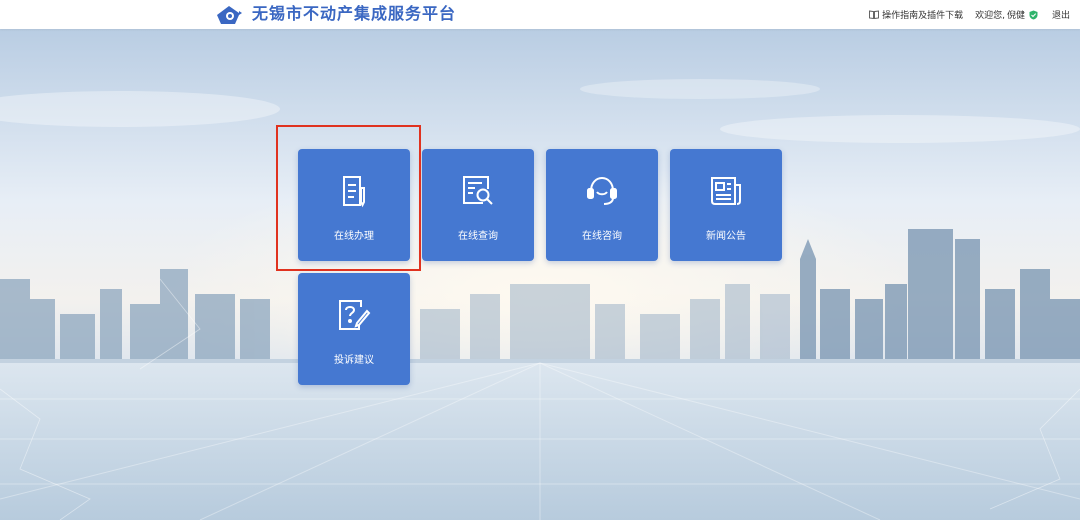 The height and width of the screenshot is (520, 1080). What do you see at coordinates (229, 15) in the screenshot?
I see `house-logo-icon` at bounding box center [229, 15].